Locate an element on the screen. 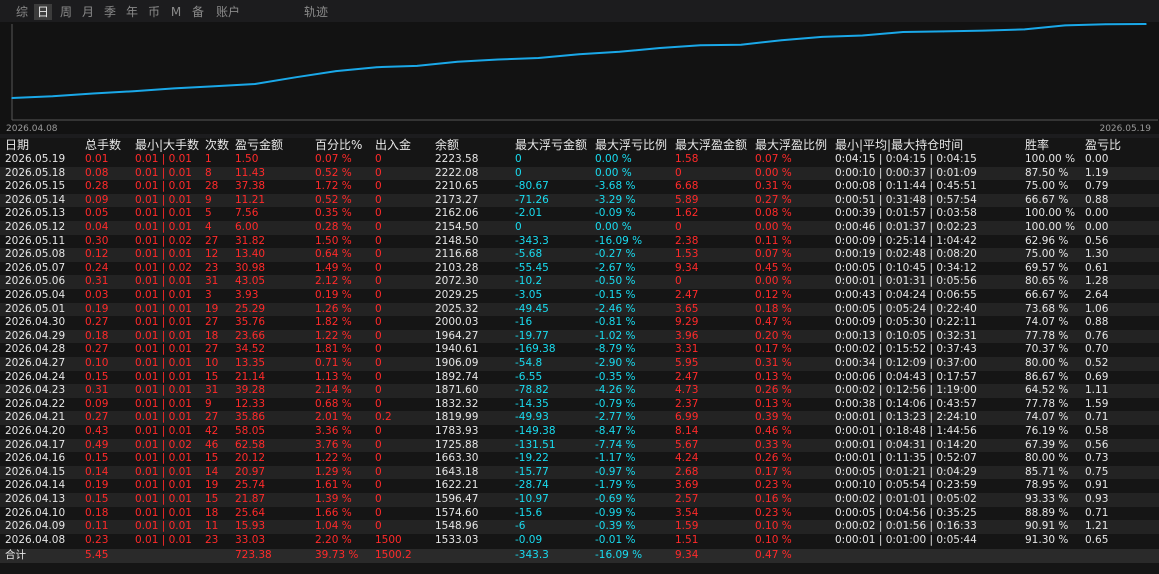  header-pnl-ratio: 盈亏比 is located at coordinates (1120, 145).